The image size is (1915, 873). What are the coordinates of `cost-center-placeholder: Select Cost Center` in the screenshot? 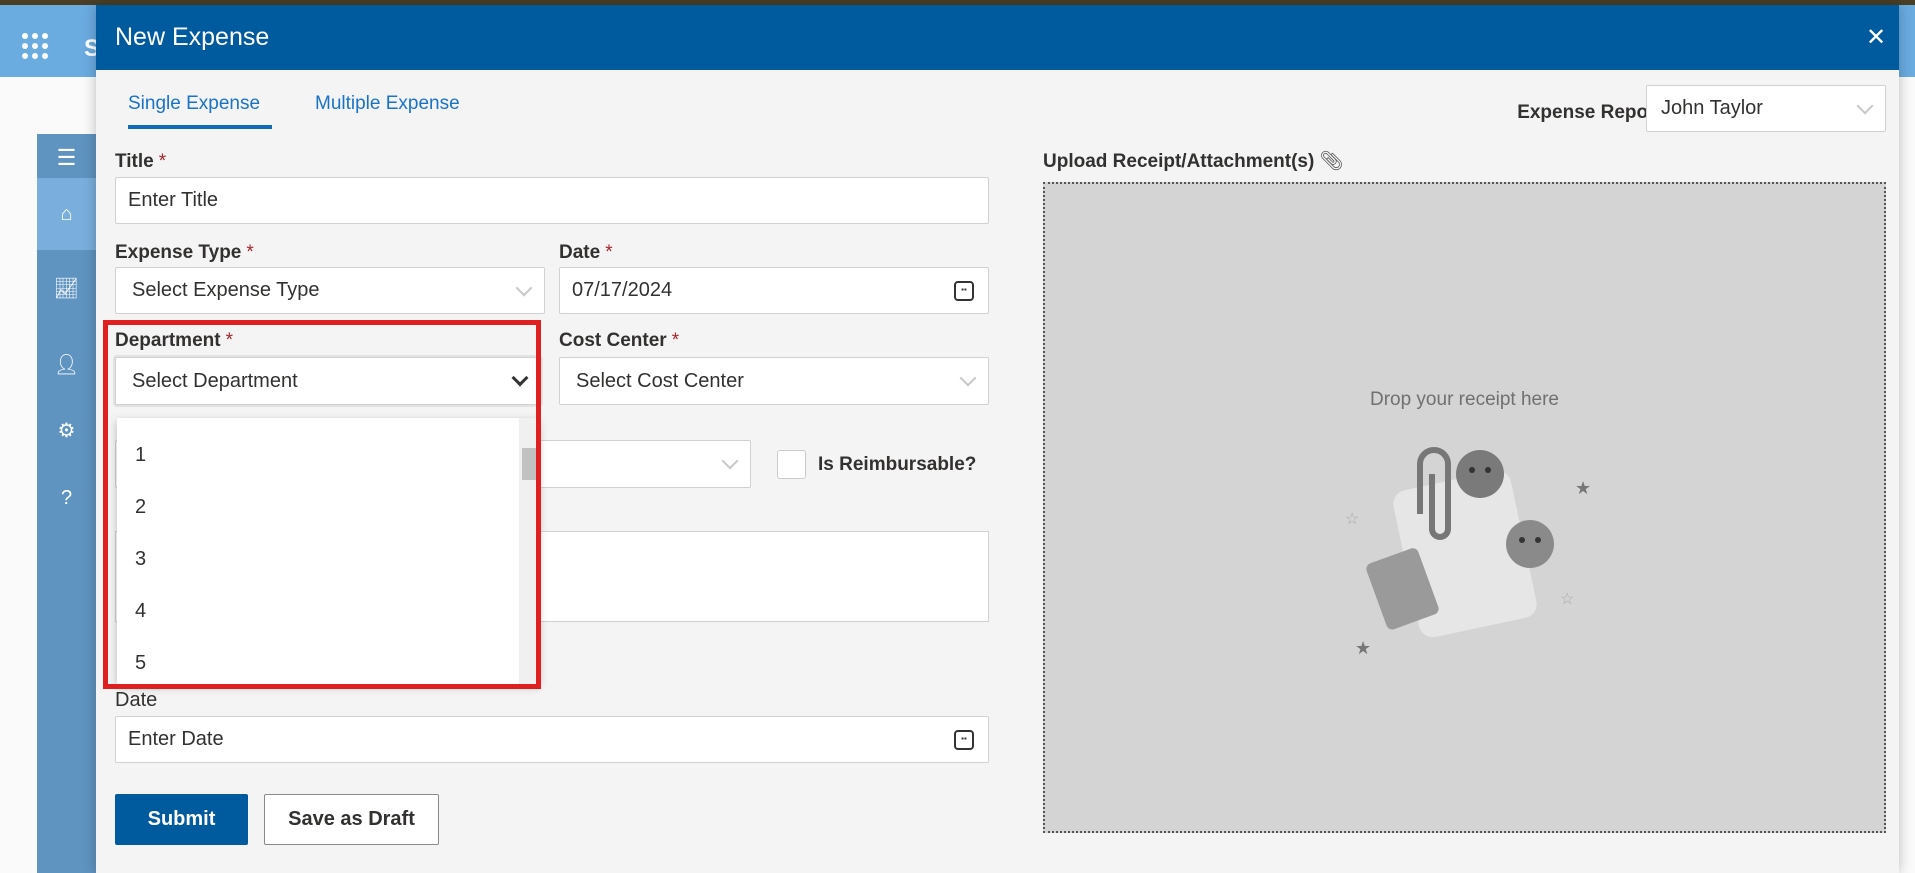 It's located at (660, 380).